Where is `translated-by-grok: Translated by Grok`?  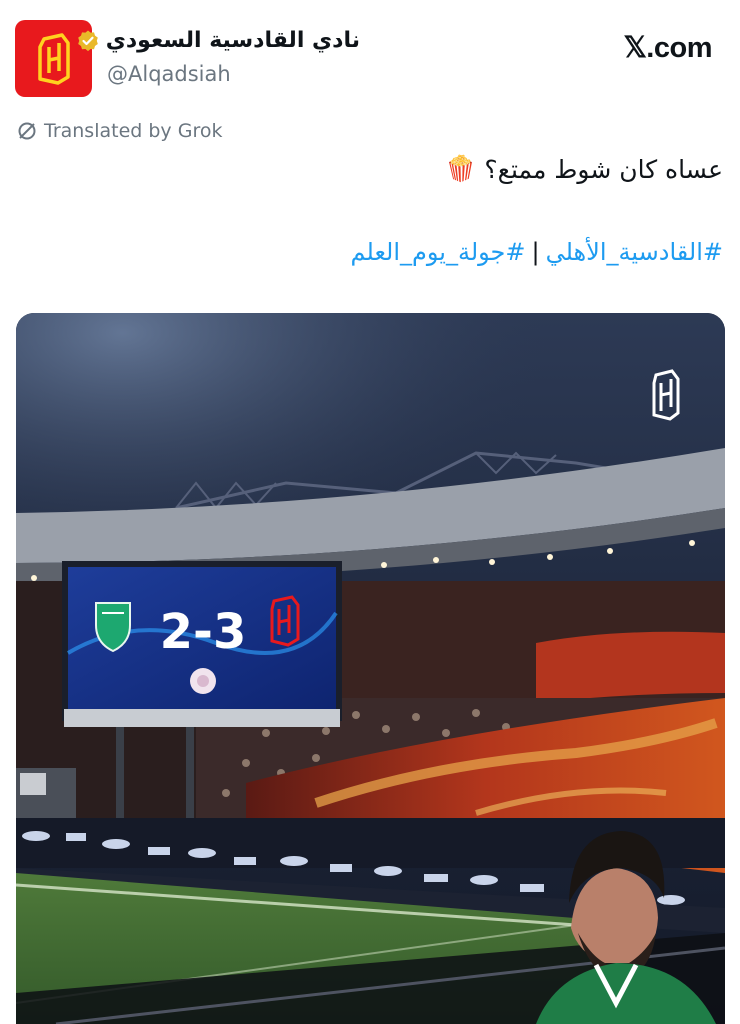
translated-by-grok: Translated by Grok is located at coordinates (119, 131).